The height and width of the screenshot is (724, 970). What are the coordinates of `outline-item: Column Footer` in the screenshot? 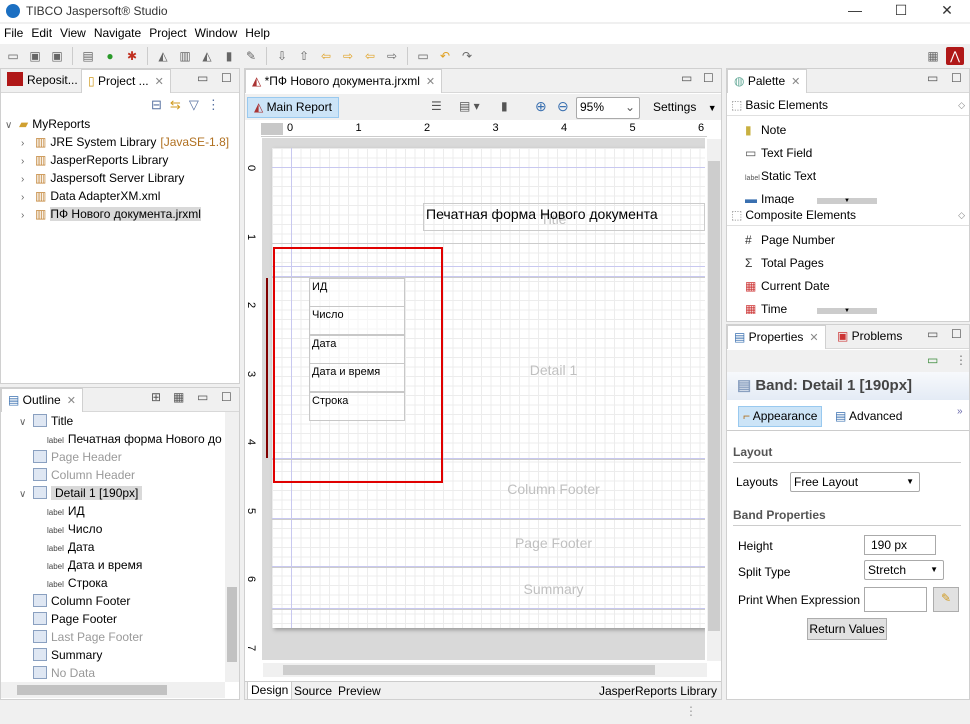 It's located at (121, 601).